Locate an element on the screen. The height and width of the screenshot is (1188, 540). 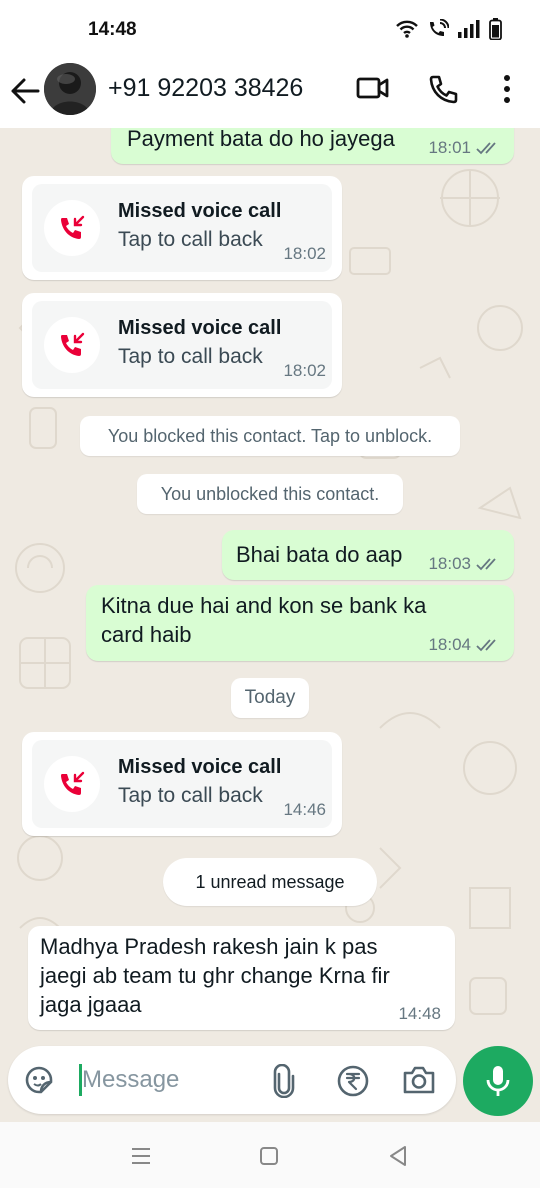
message-time: 14:48 is located at coordinates (419, 1013).